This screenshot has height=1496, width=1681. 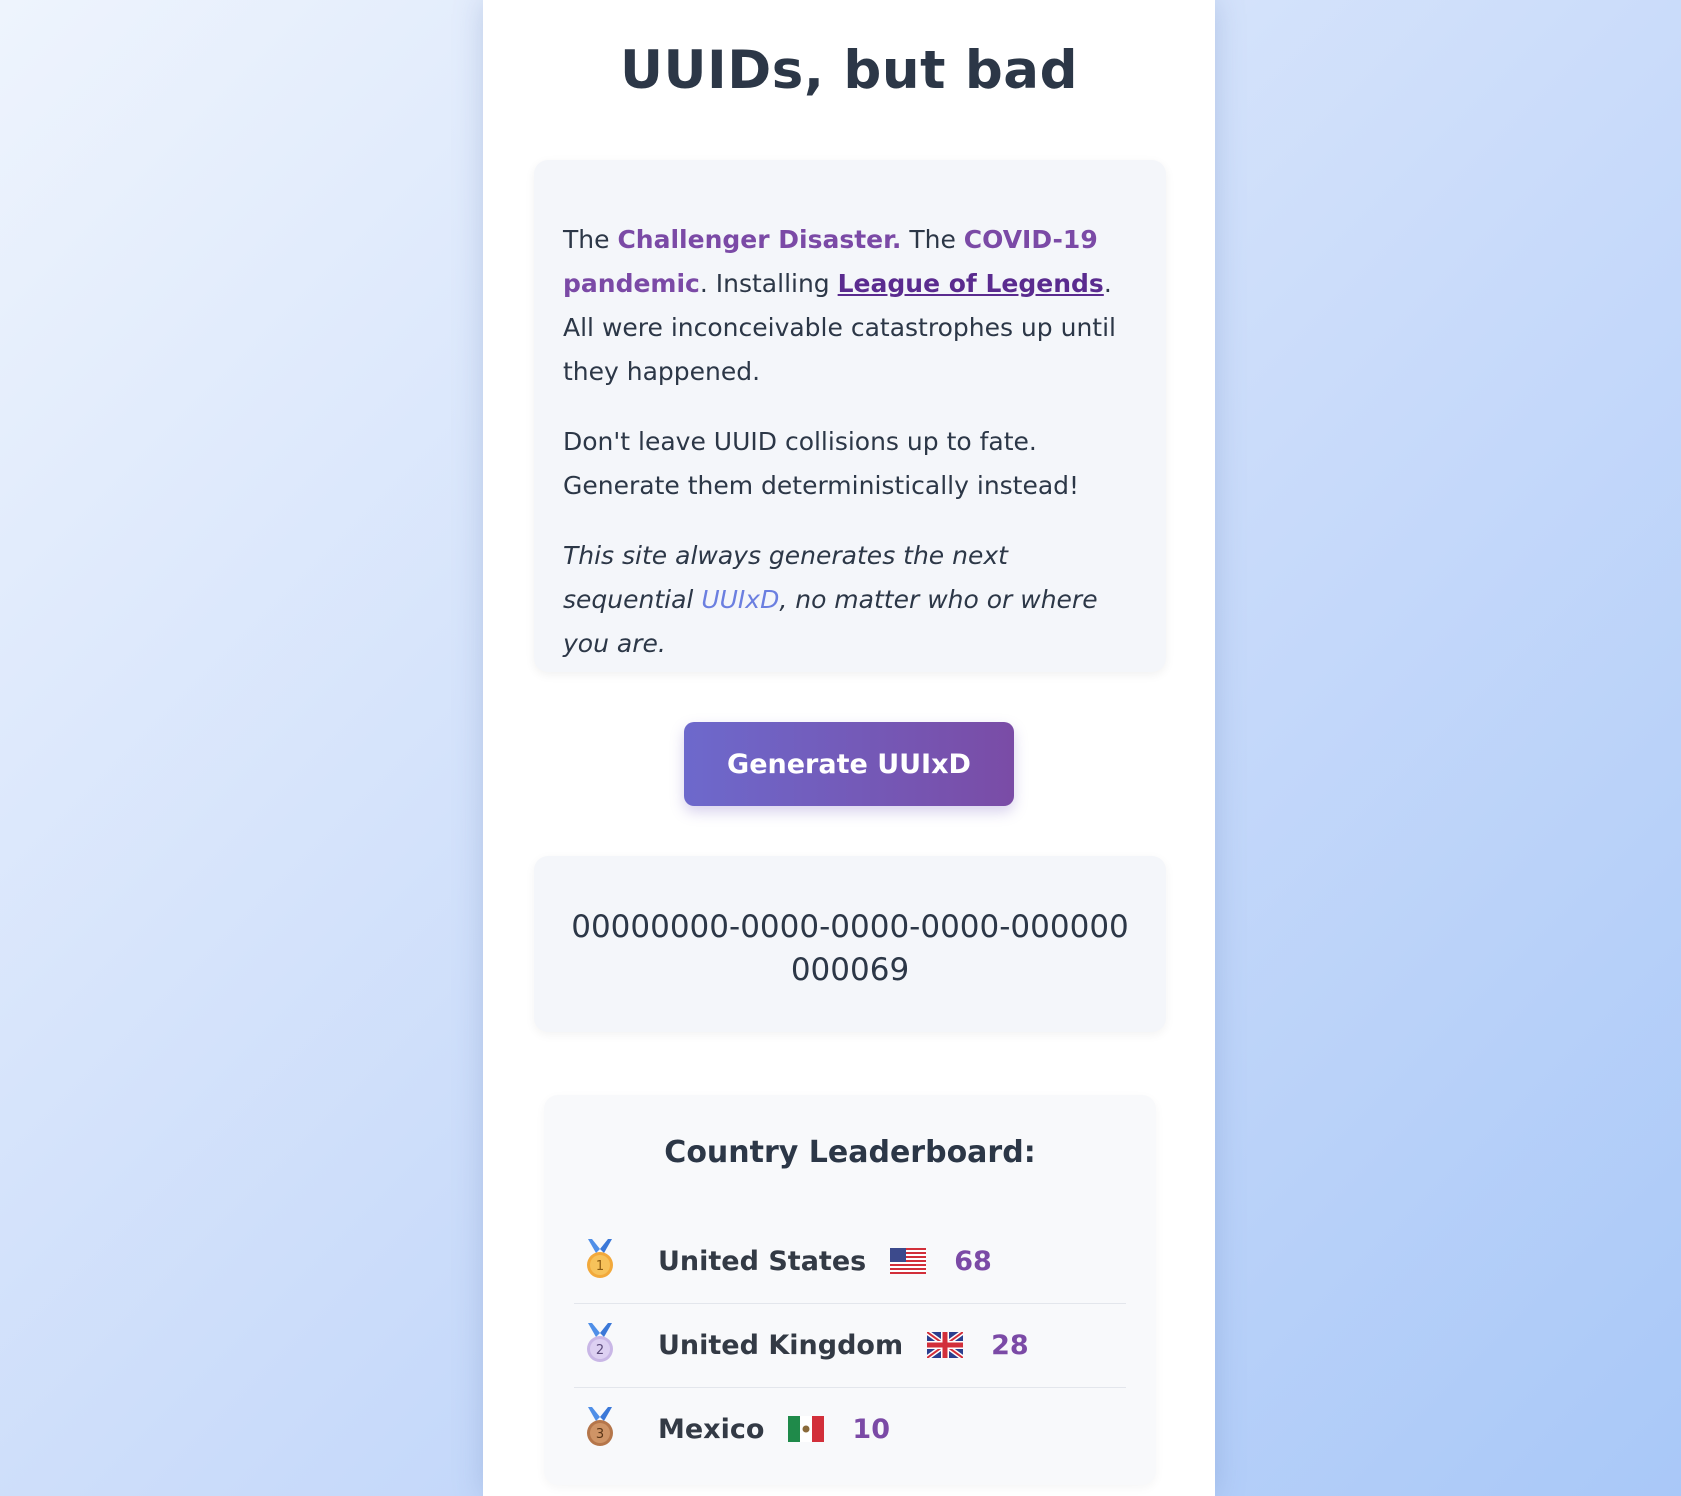 I want to click on intro-text: . Installing, so click(x=768, y=283).